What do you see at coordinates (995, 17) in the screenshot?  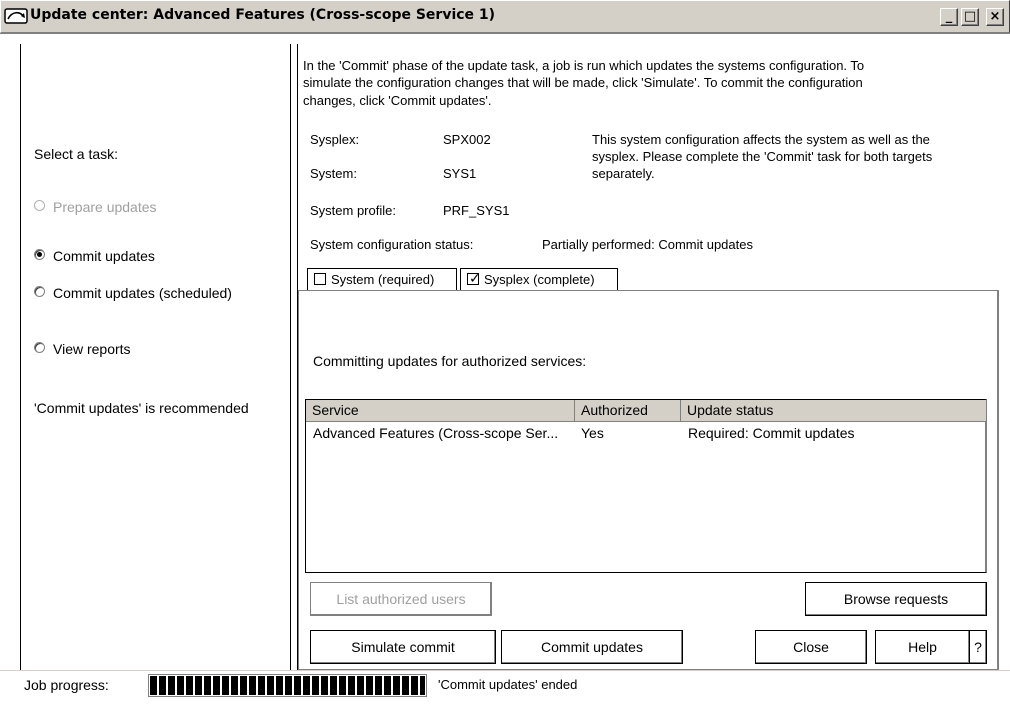 I see `close-window-button: ×` at bounding box center [995, 17].